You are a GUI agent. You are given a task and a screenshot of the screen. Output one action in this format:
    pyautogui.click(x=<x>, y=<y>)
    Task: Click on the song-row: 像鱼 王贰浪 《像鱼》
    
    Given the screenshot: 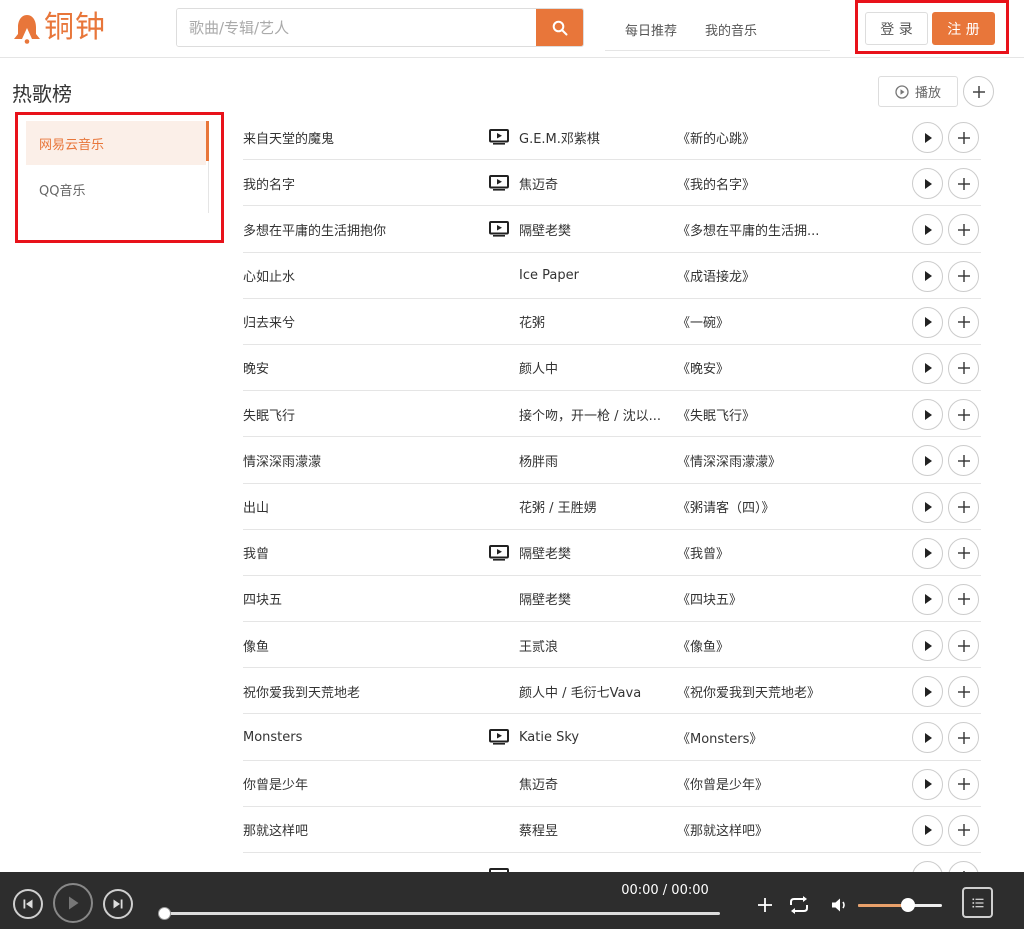 What is the action you would take?
    pyautogui.click(x=612, y=645)
    